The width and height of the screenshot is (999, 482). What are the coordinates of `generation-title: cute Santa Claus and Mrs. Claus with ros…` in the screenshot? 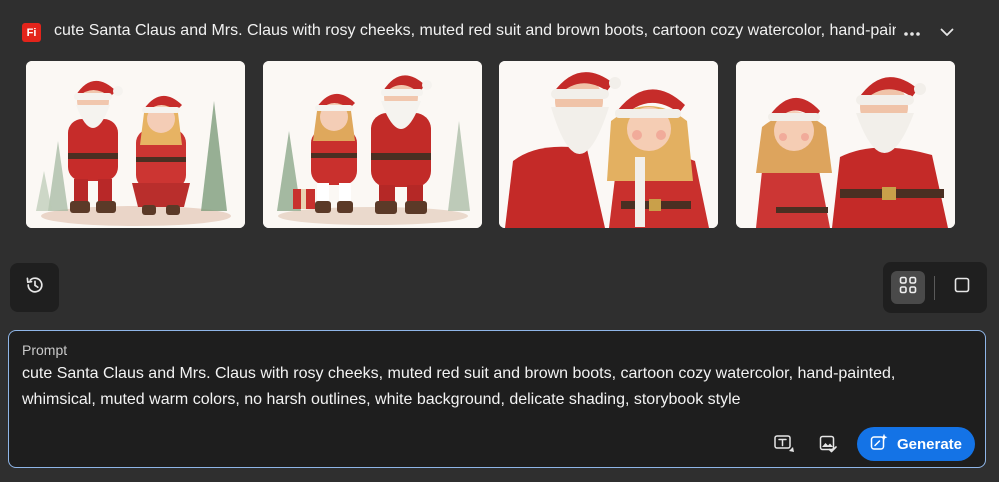 It's located at (475, 30).